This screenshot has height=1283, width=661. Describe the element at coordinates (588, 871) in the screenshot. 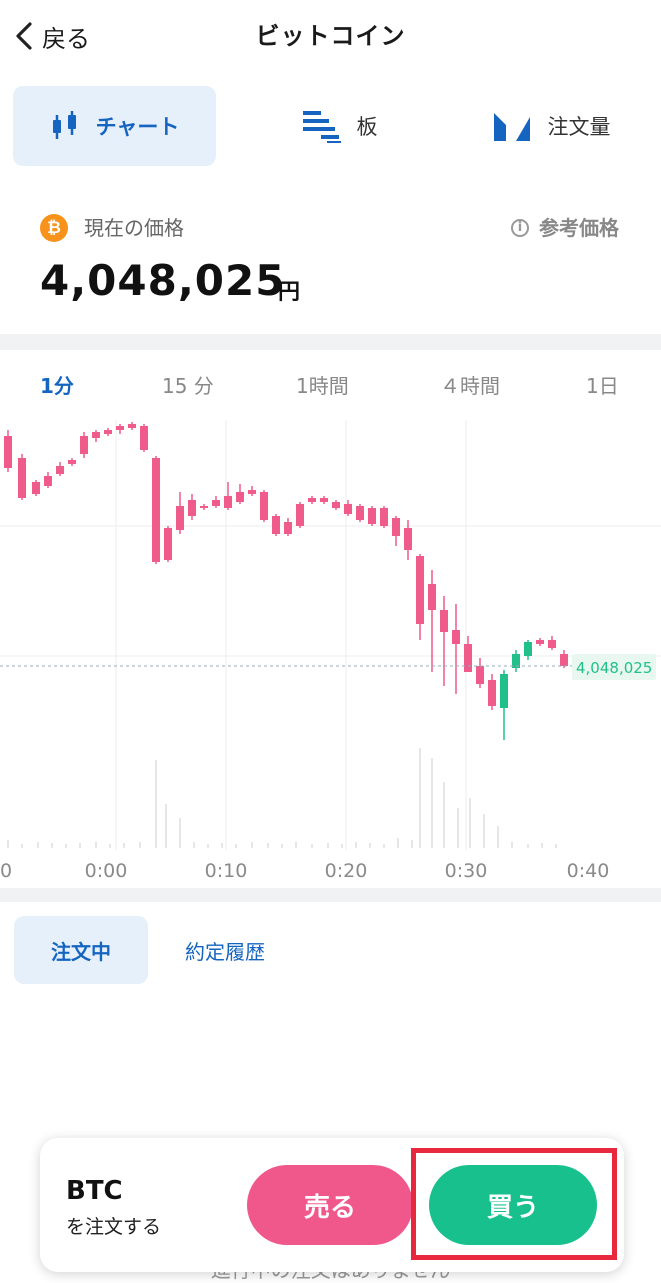

I see `x-tick-label: 0:40` at that location.